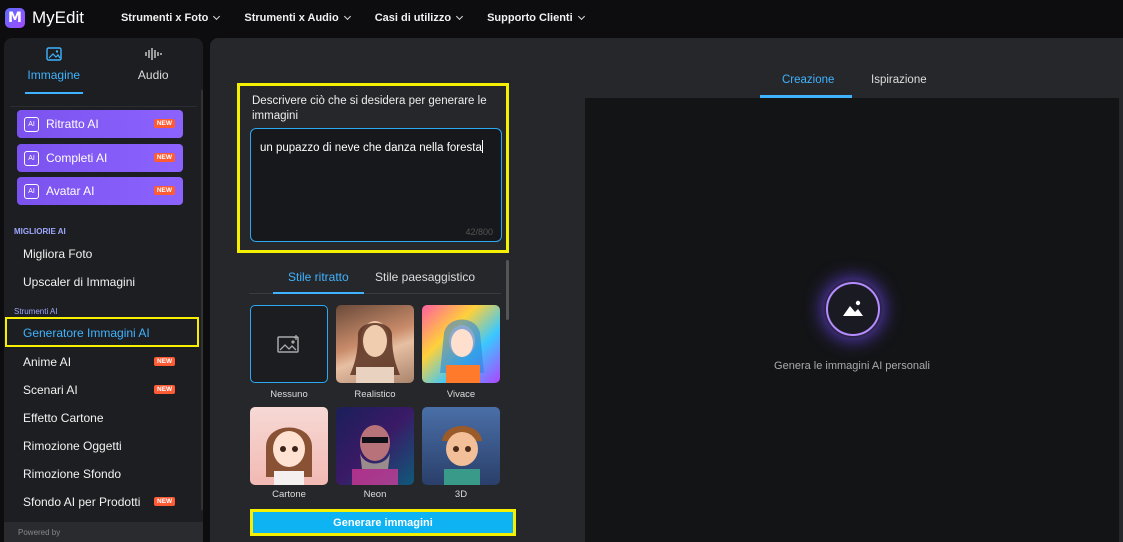  What do you see at coordinates (164, 18) in the screenshot?
I see `nav-label: Strumenti x Foto` at bounding box center [164, 18].